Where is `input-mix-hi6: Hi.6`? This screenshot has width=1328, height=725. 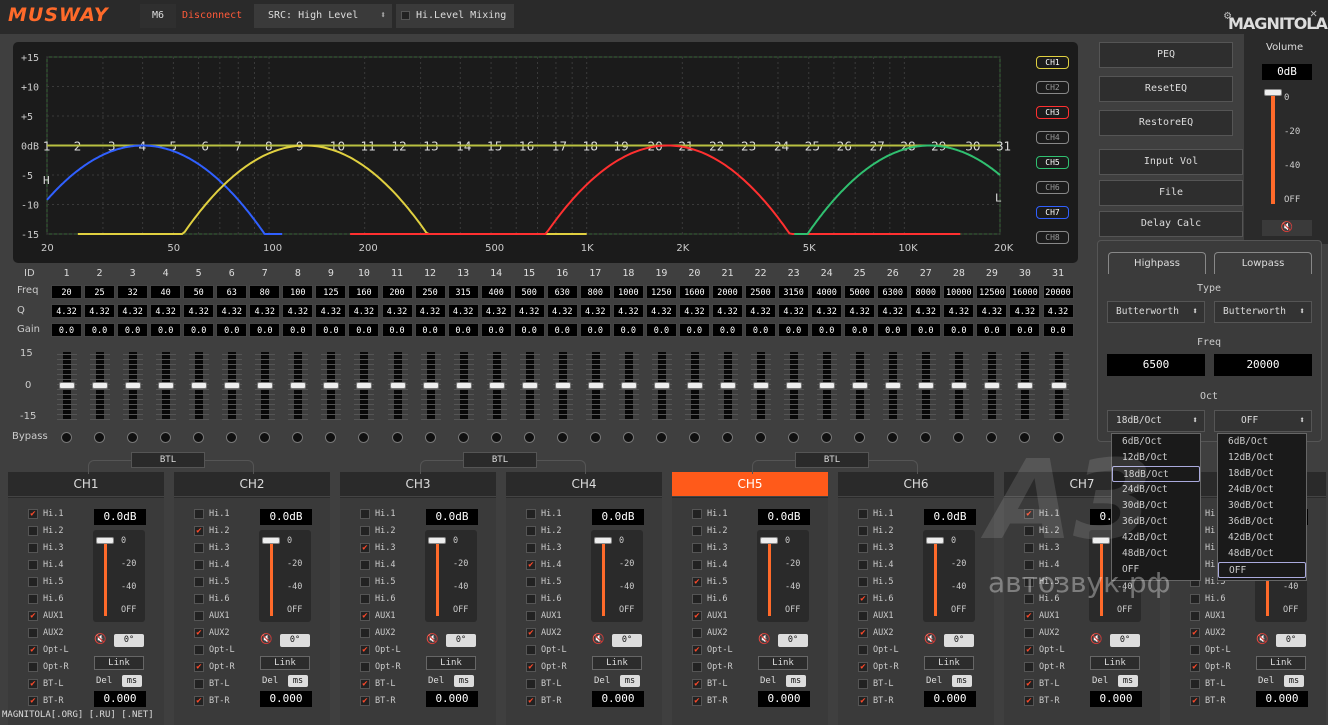 input-mix-hi6: Hi.6 is located at coordinates (543, 599).